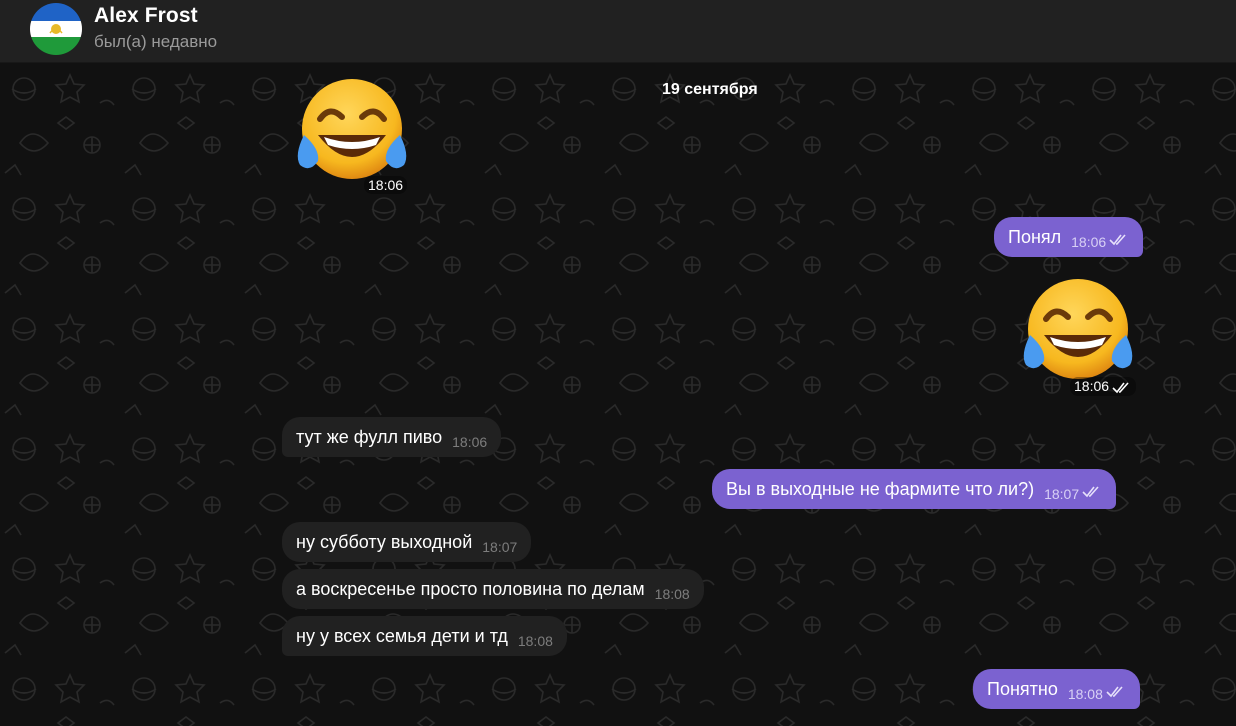  I want to click on message-text: тут же фулл пиво, so click(369, 437).